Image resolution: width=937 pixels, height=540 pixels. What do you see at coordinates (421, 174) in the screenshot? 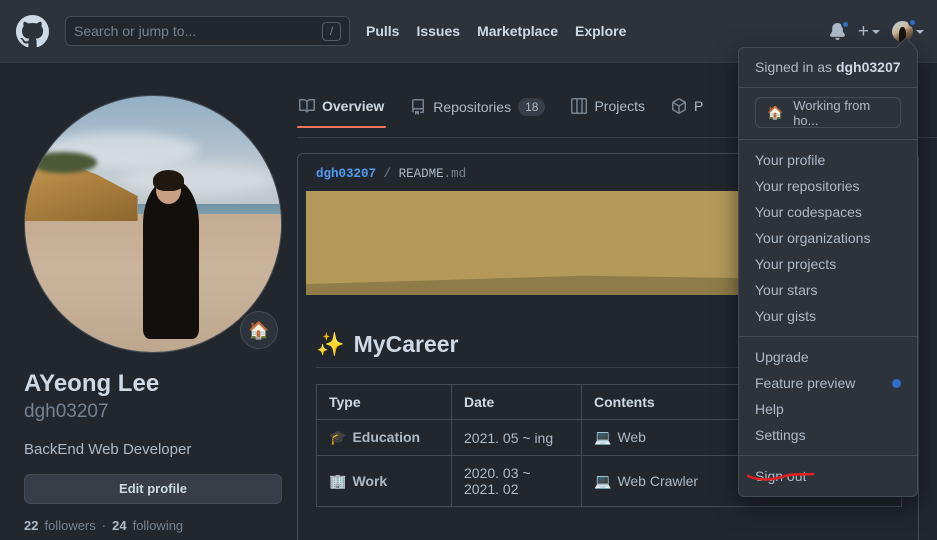
I see `readme-filename: README` at bounding box center [421, 174].